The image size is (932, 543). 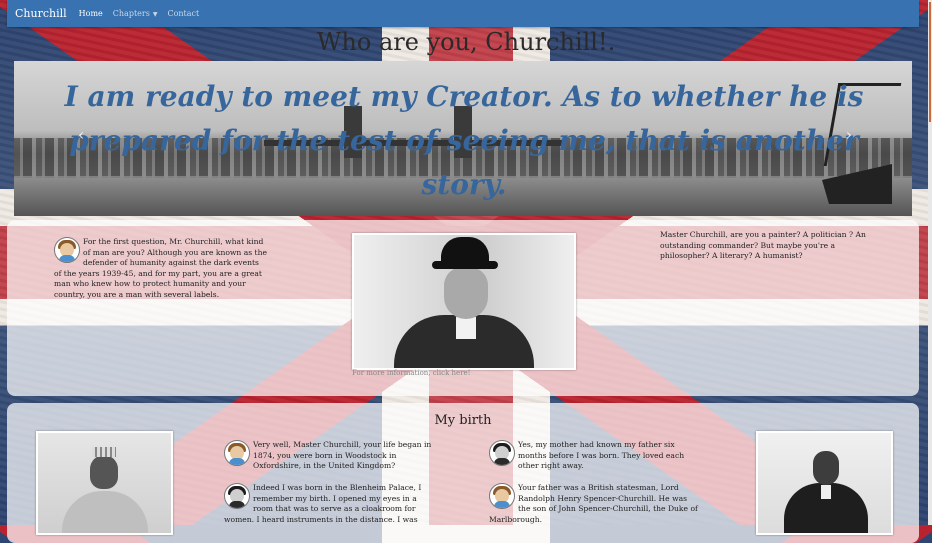 What do you see at coordinates (463, 13) in the screenshot?
I see `top-navbar: Churchill Home Chapters ▼ Contact` at bounding box center [463, 13].